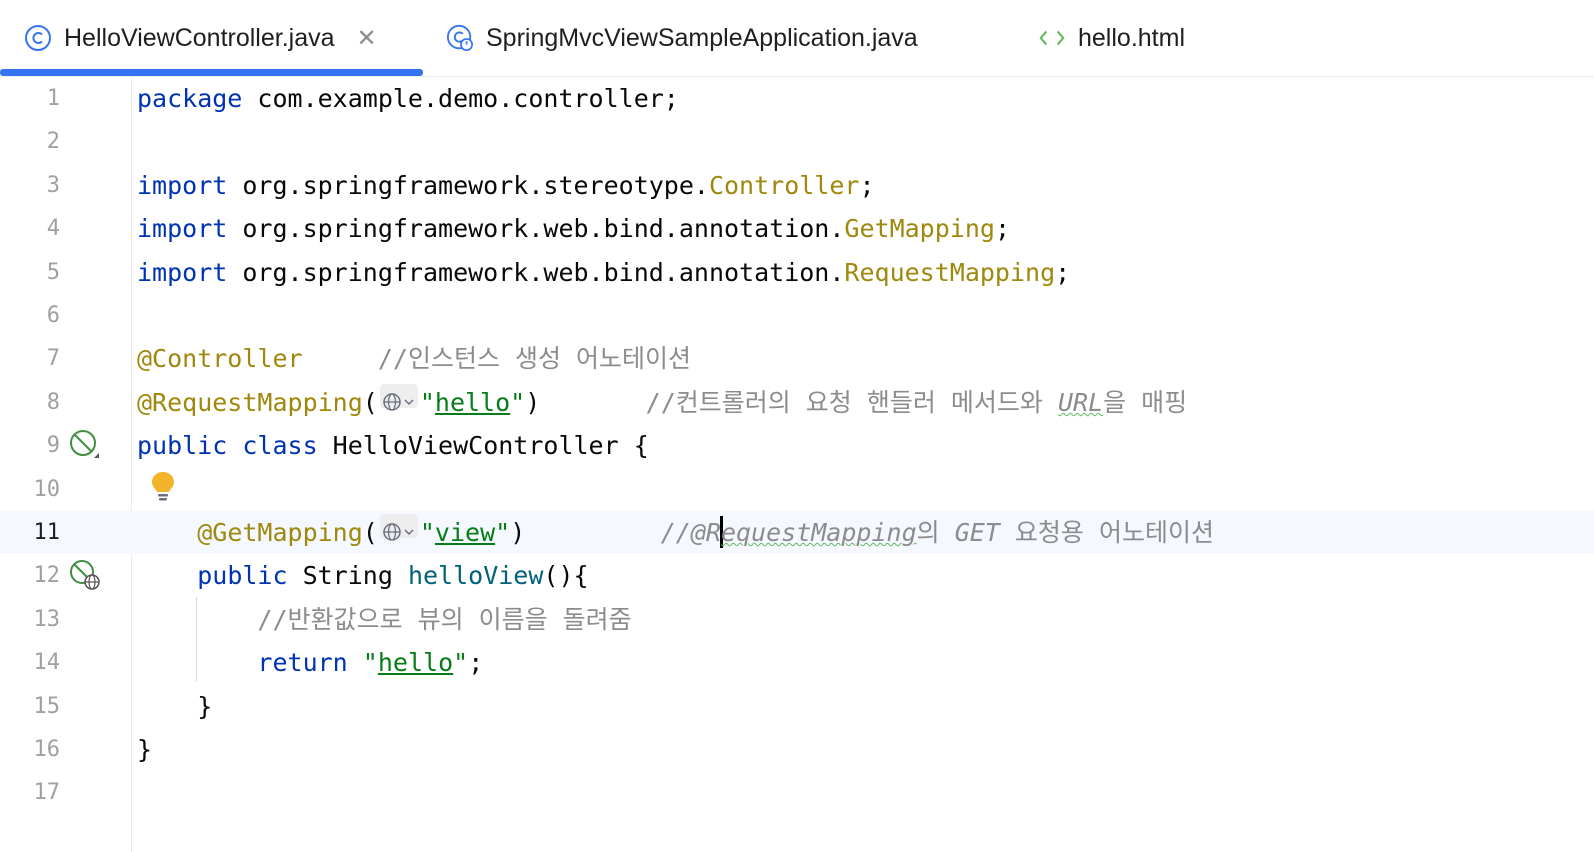 The width and height of the screenshot is (1594, 852). I want to click on code-line: 6, so click(797, 315).